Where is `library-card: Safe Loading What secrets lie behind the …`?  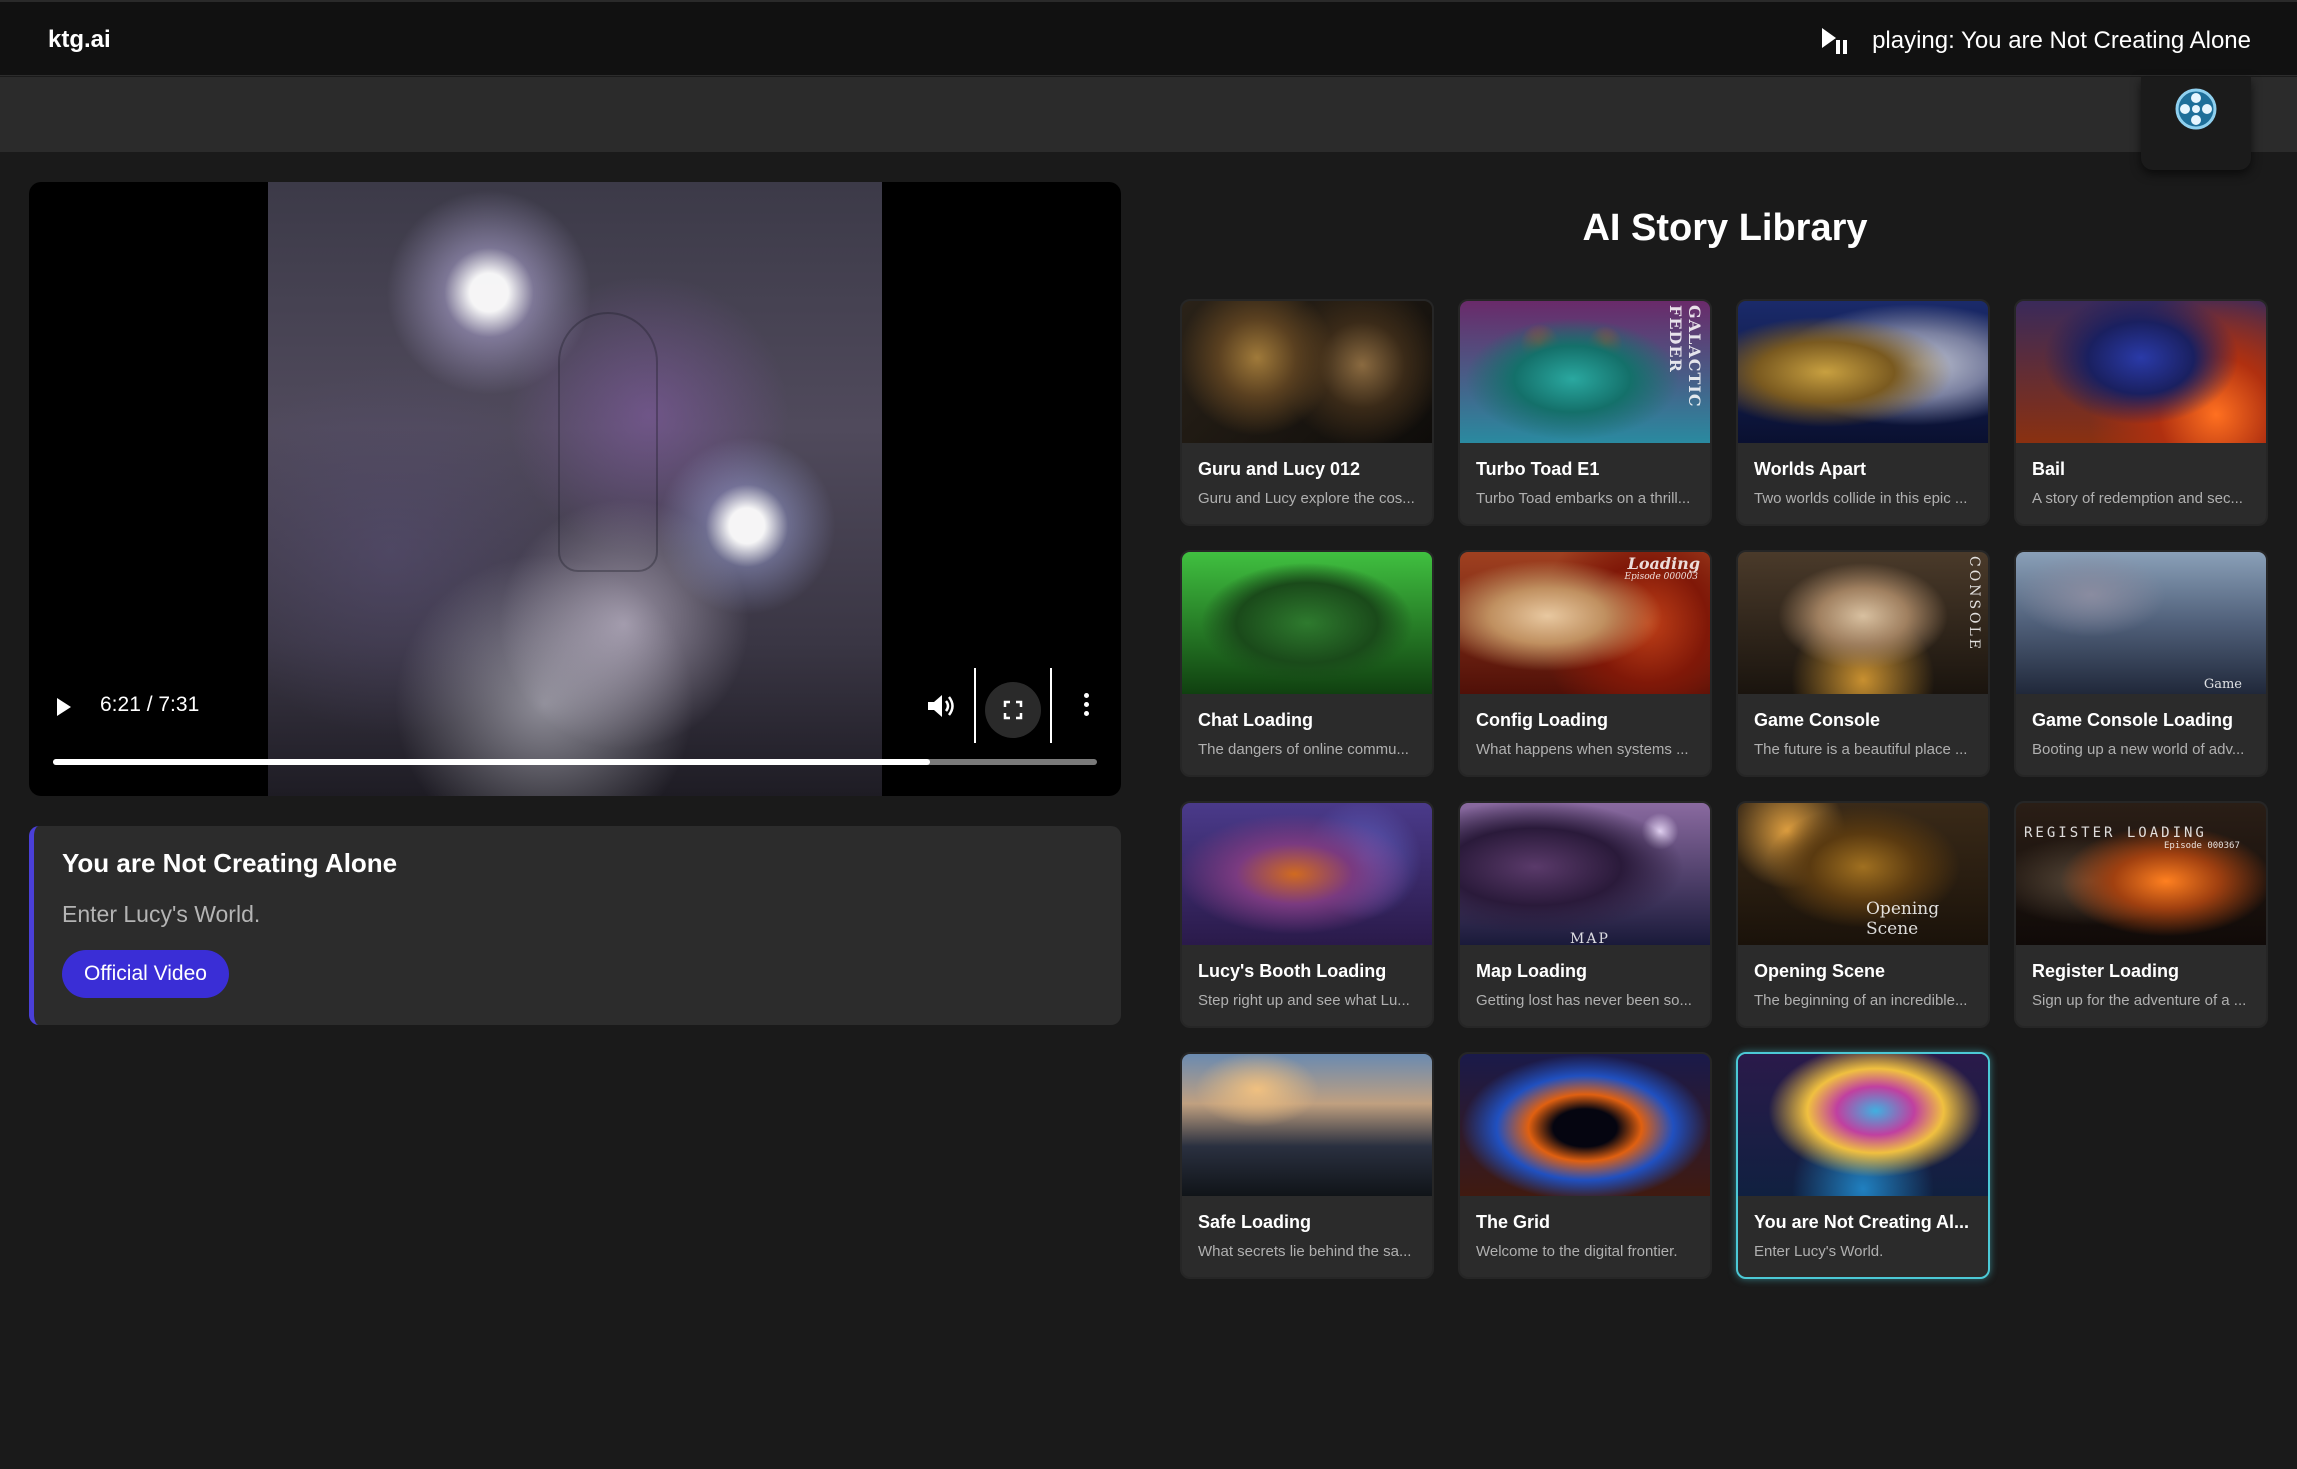
library-card: Safe Loading What secrets lie behind the … is located at coordinates (1307, 1165).